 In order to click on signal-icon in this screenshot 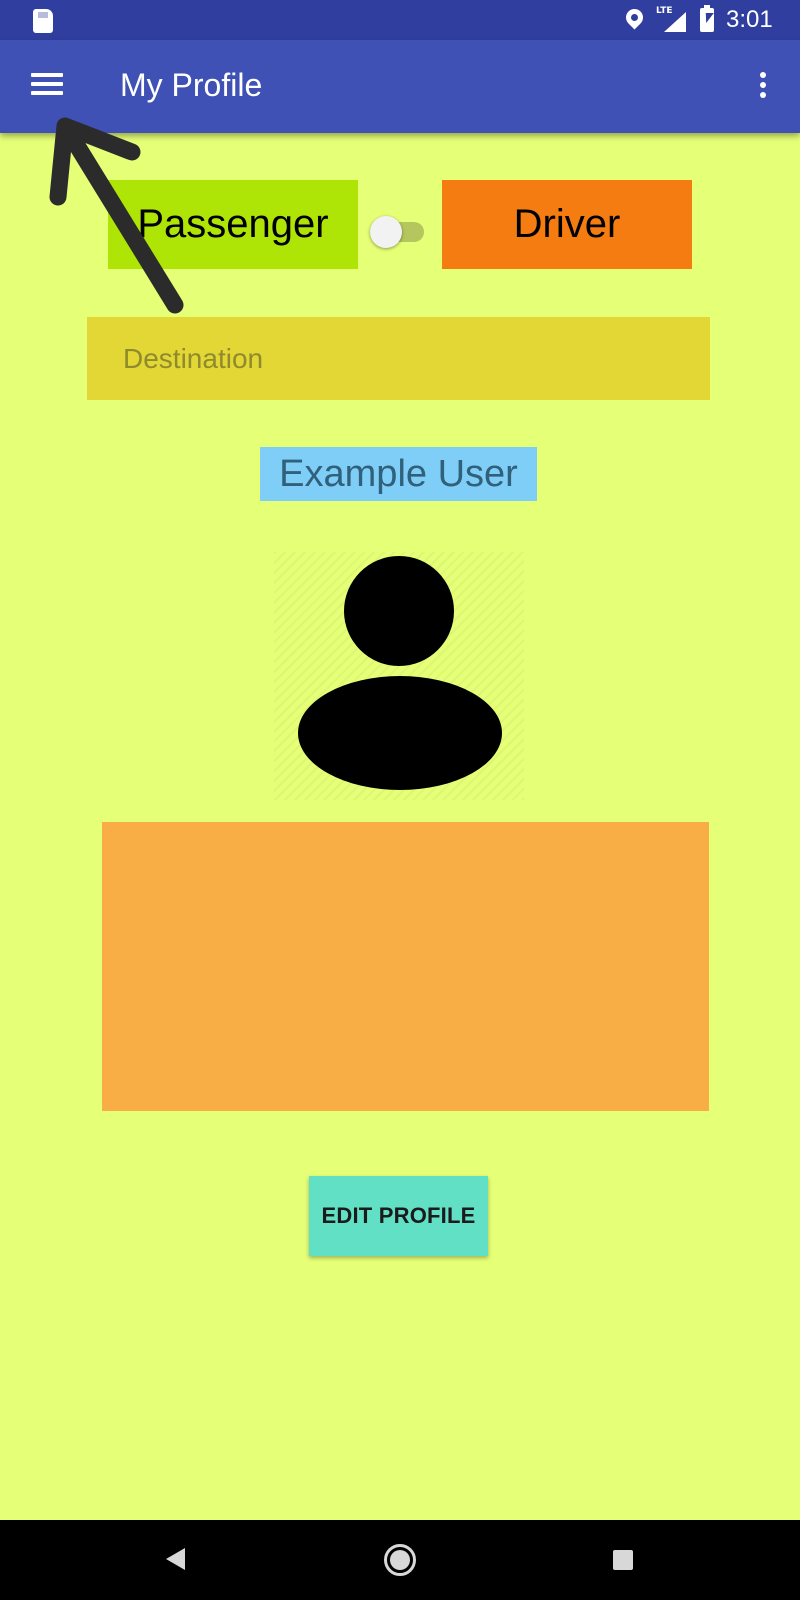, I will do `click(675, 22)`.